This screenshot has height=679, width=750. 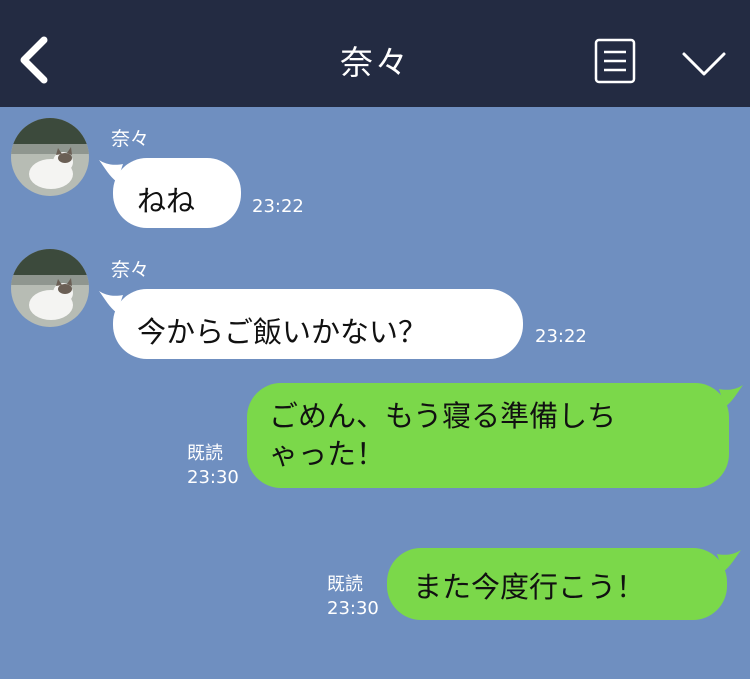 What do you see at coordinates (443, 416) in the screenshot?
I see `message-text-line: ごめん、もう寝る準備しち` at bounding box center [443, 416].